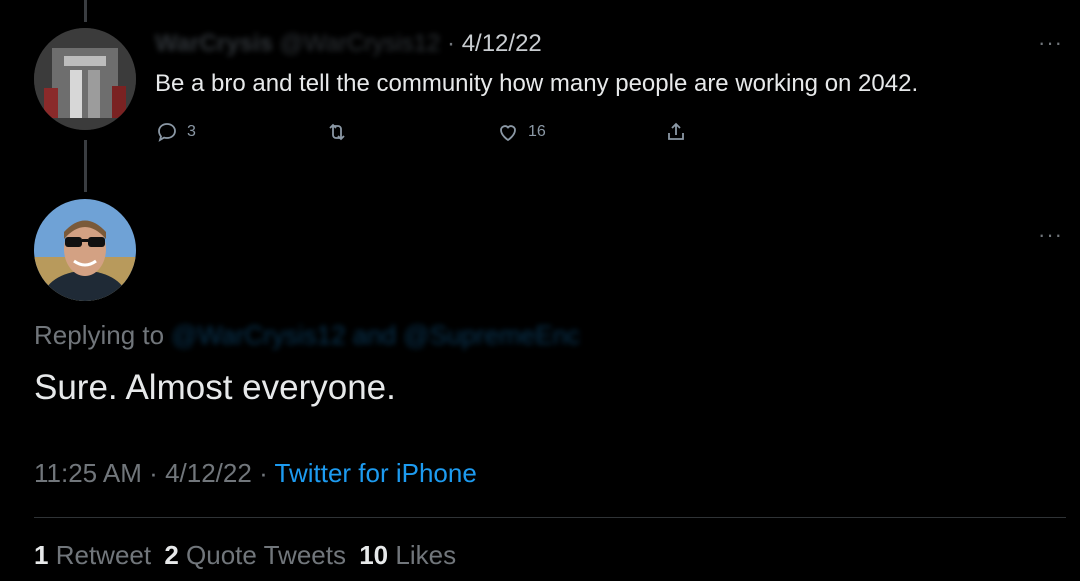  What do you see at coordinates (99, 335) in the screenshot?
I see `replying-to-label: Replying to` at bounding box center [99, 335].